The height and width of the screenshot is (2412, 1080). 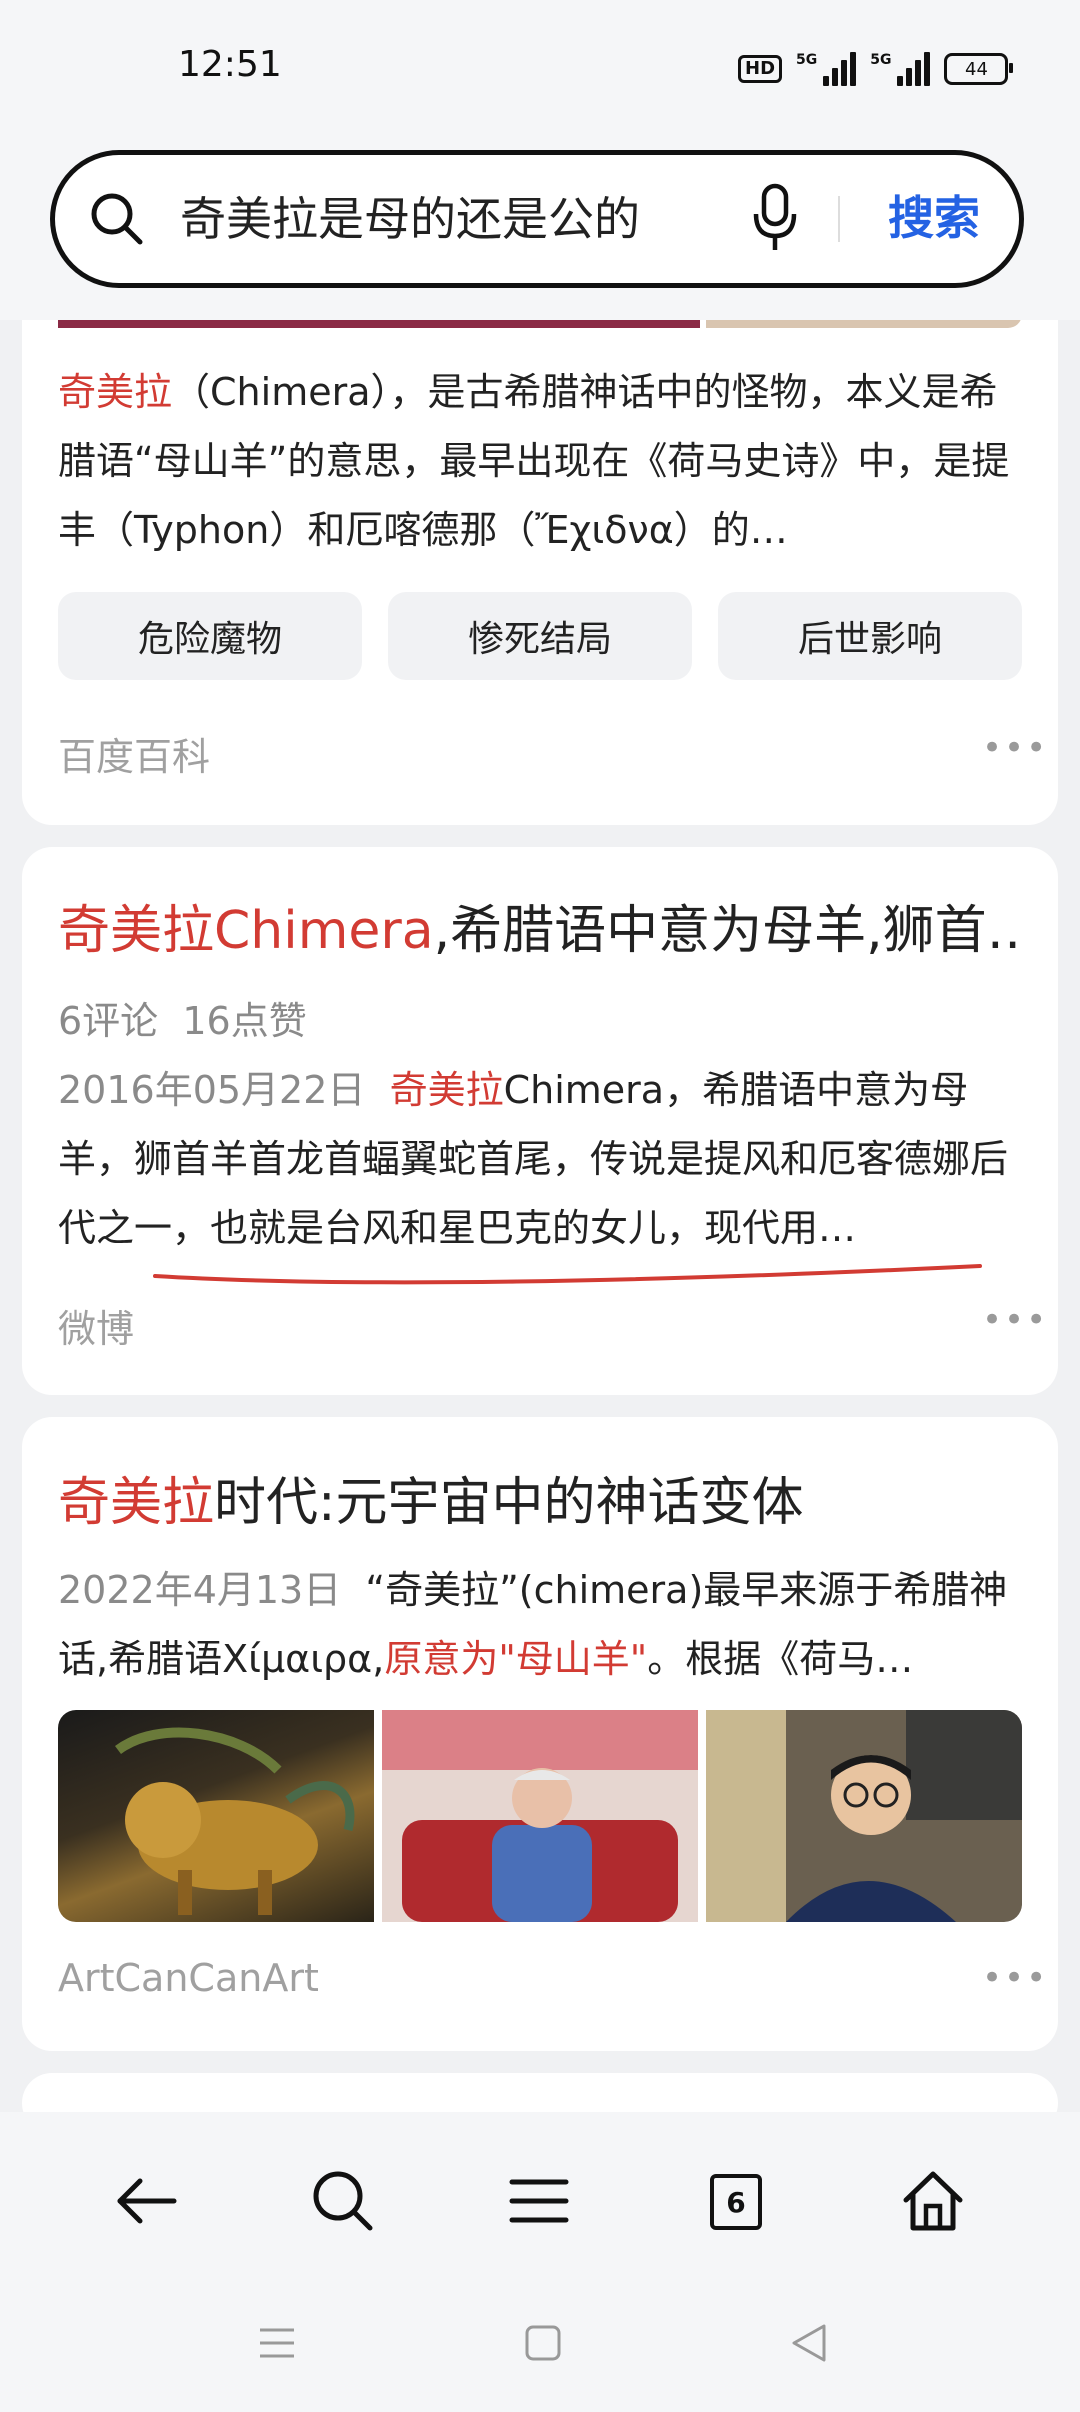 I want to click on result-date: 2022年4月13日, so click(x=200, y=1590).